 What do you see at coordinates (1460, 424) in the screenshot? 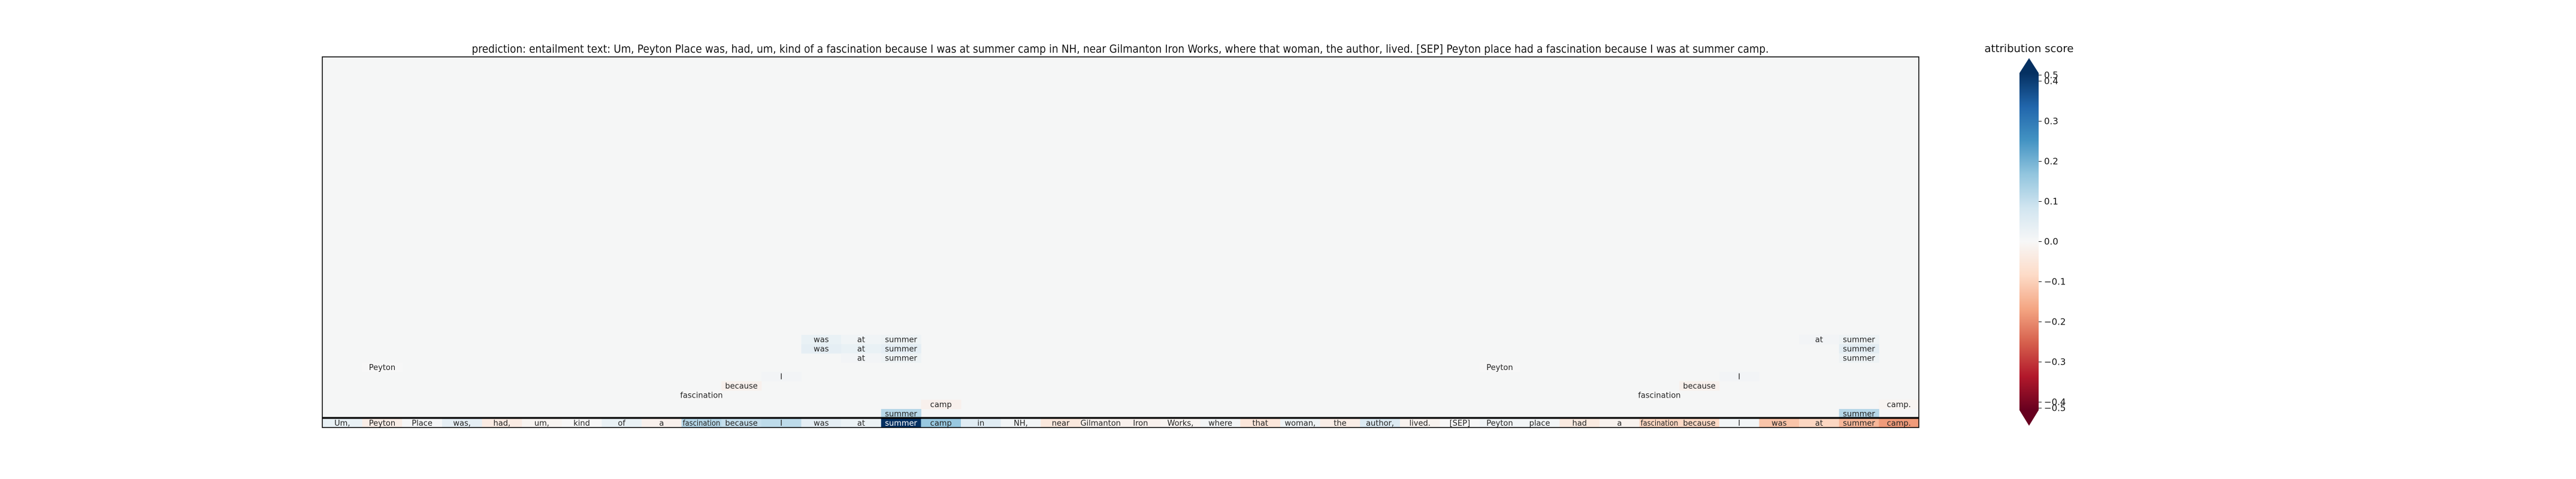
I see `token-label: [SEP]` at bounding box center [1460, 424].